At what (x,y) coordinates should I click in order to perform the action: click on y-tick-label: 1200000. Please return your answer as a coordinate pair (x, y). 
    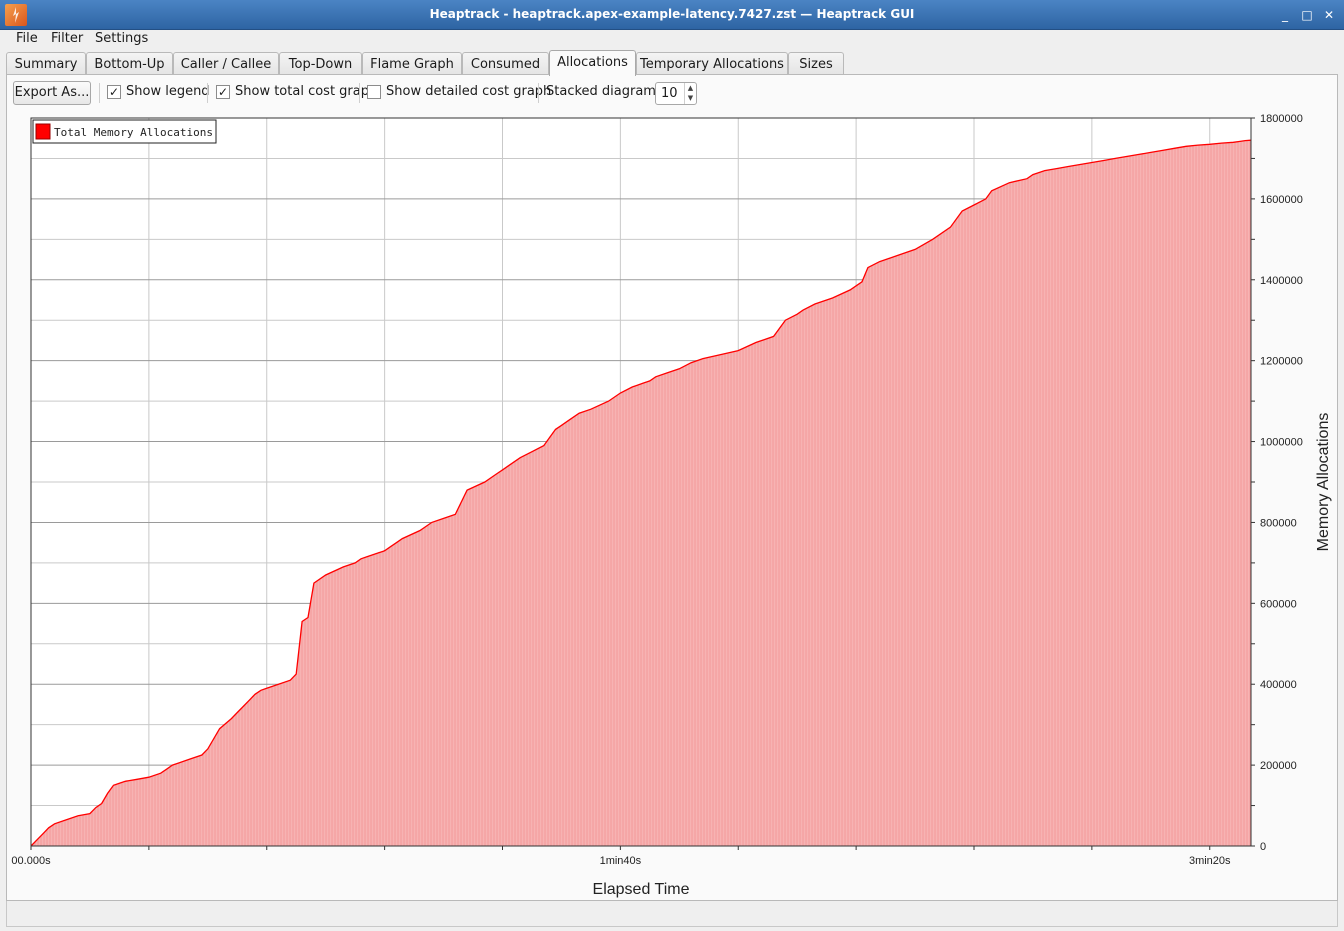
    Looking at the image, I should click on (1281, 362).